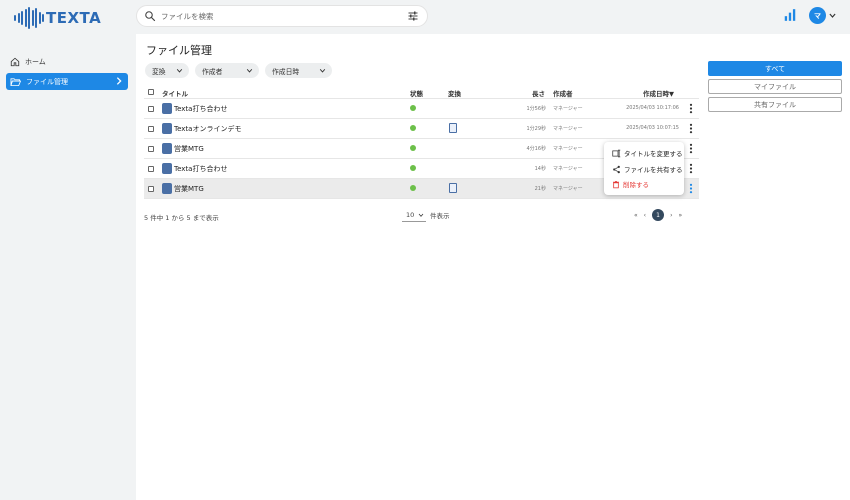 This screenshot has height=500, width=850. I want to click on filter-label: 作成者, so click(212, 71).